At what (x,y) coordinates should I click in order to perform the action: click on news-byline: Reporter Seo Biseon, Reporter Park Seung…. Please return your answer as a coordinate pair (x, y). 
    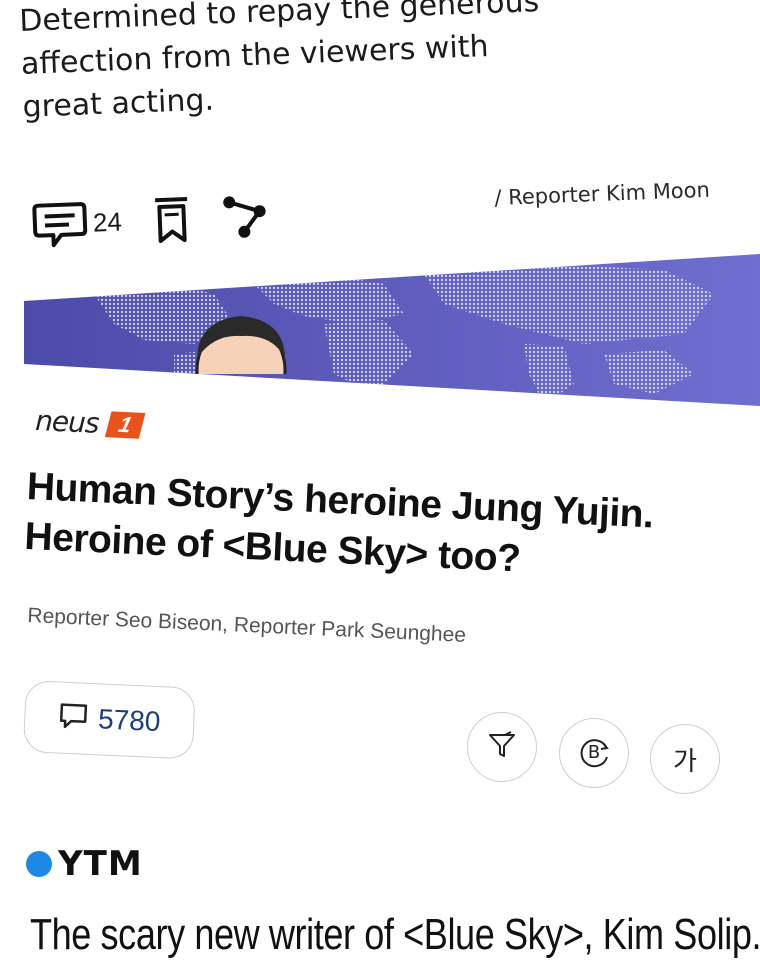
    Looking at the image, I should click on (246, 625).